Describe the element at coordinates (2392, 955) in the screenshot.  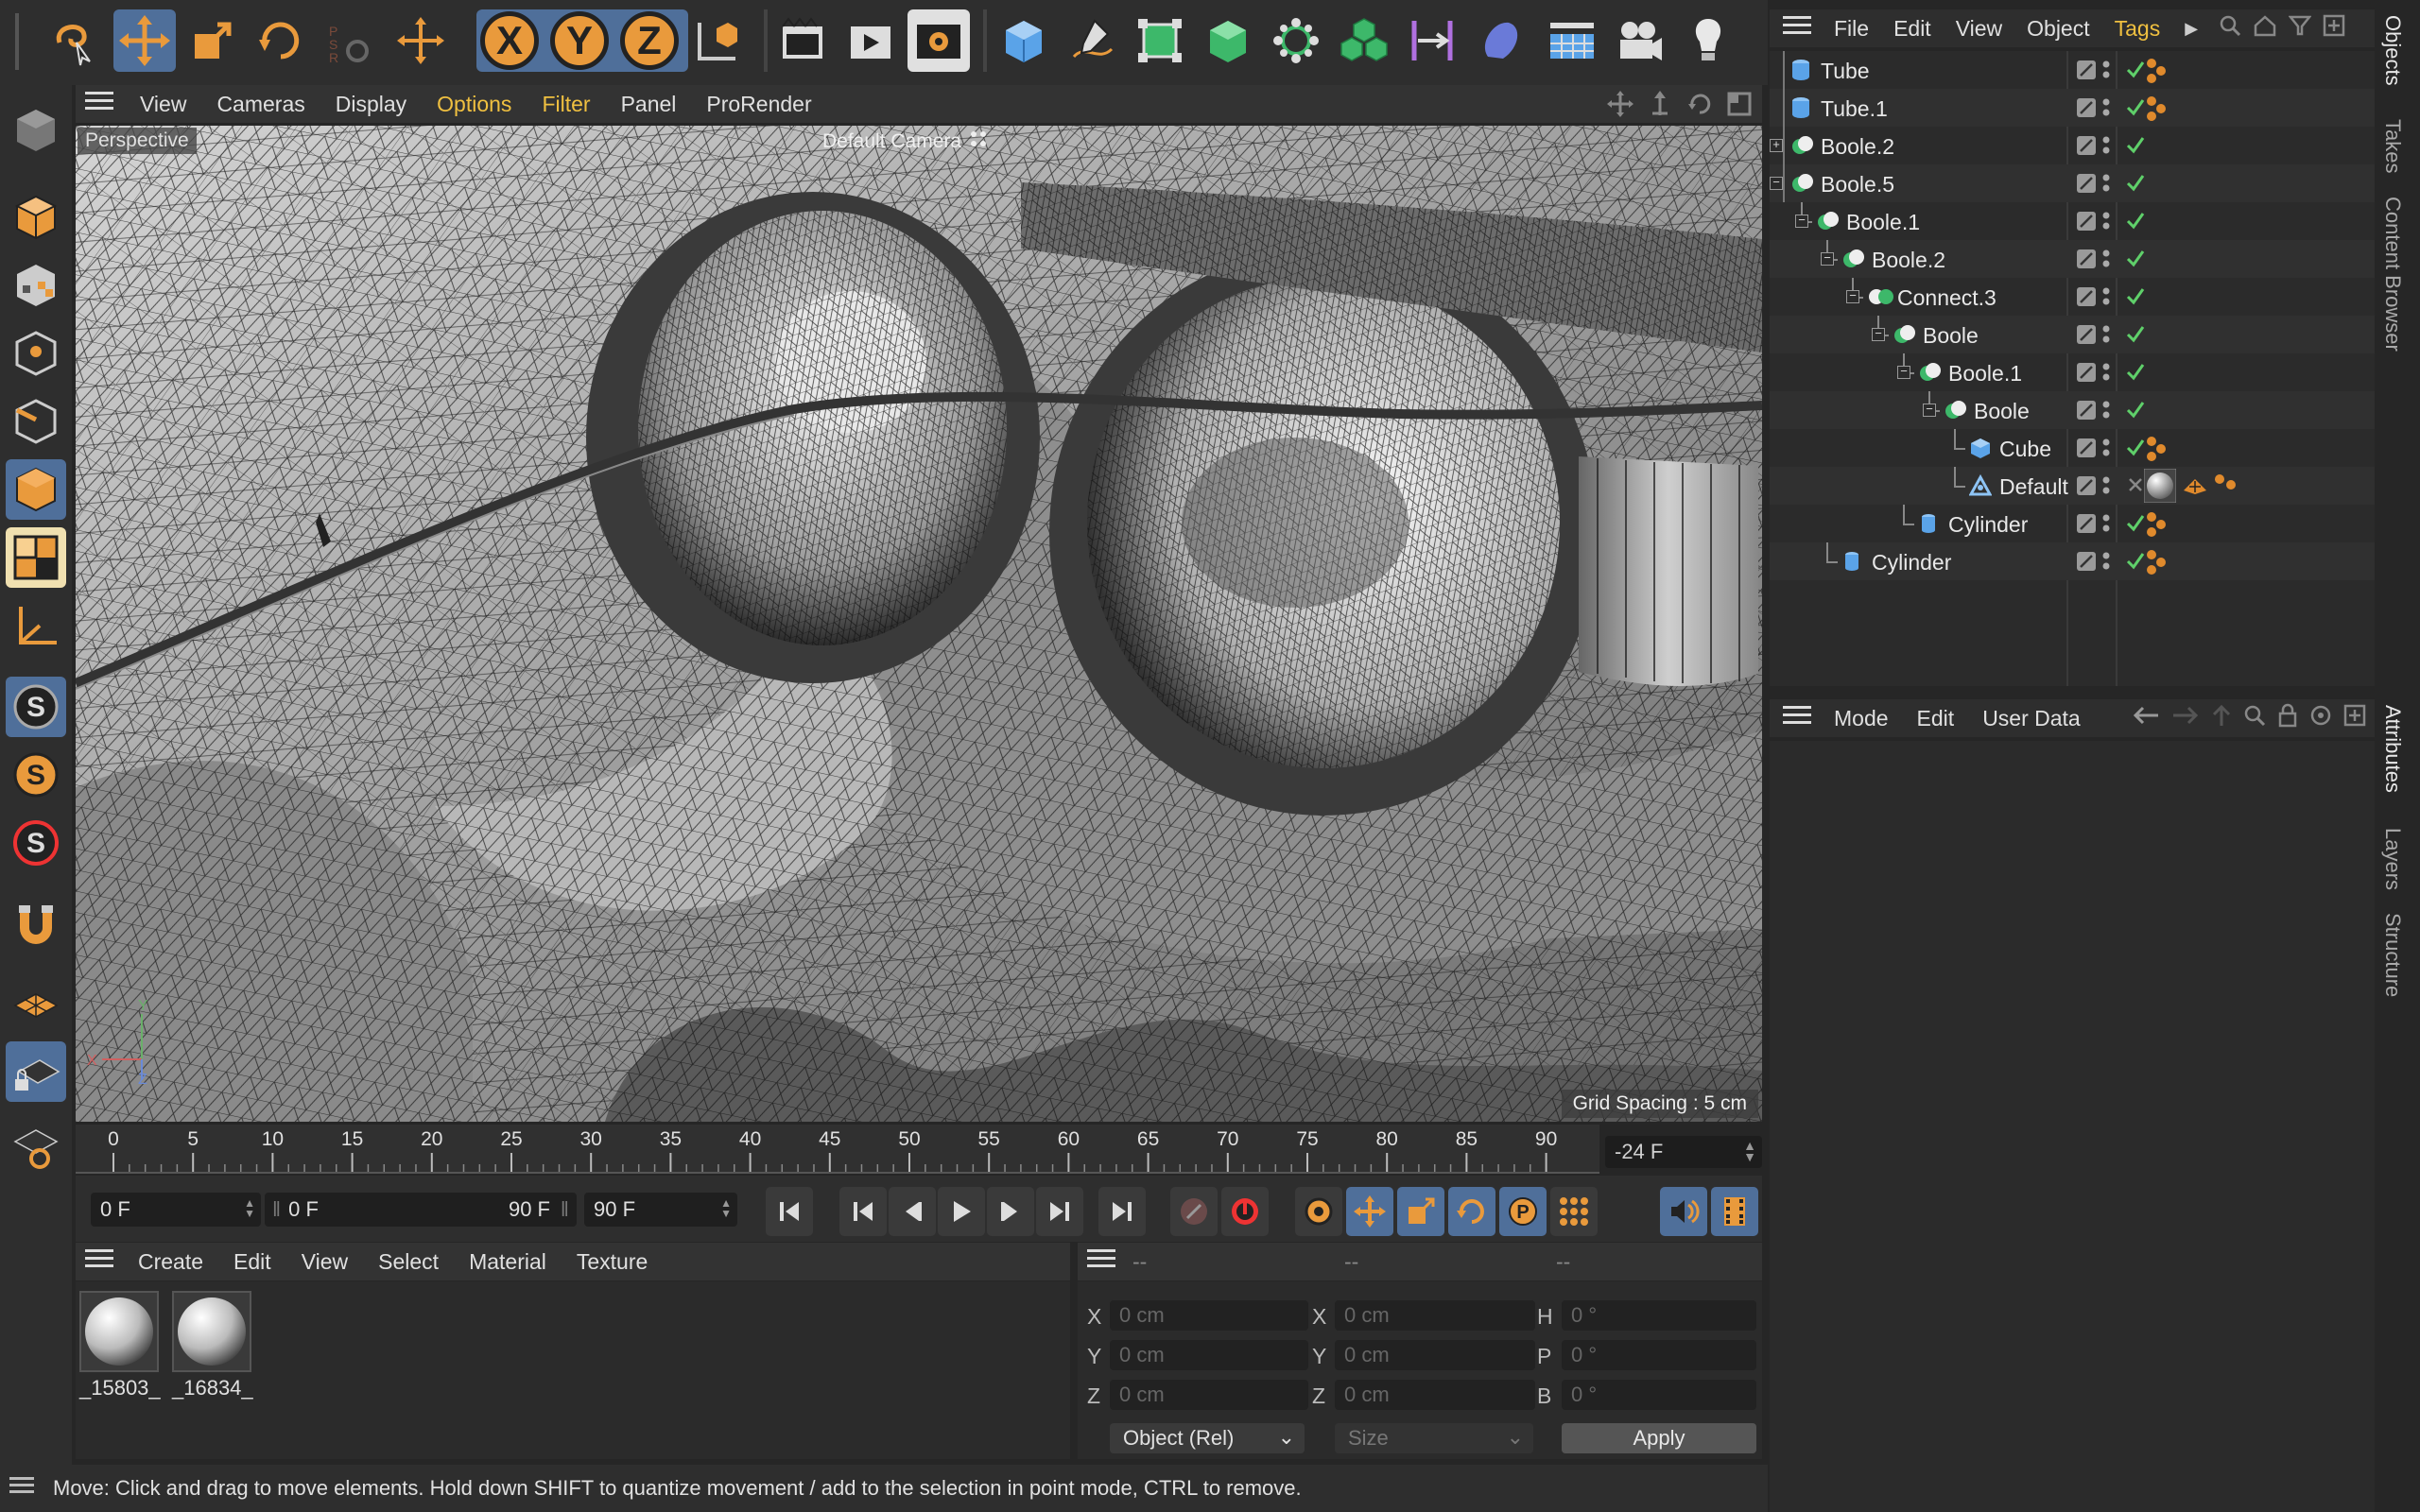
I see `tab-structure: Structure` at that location.